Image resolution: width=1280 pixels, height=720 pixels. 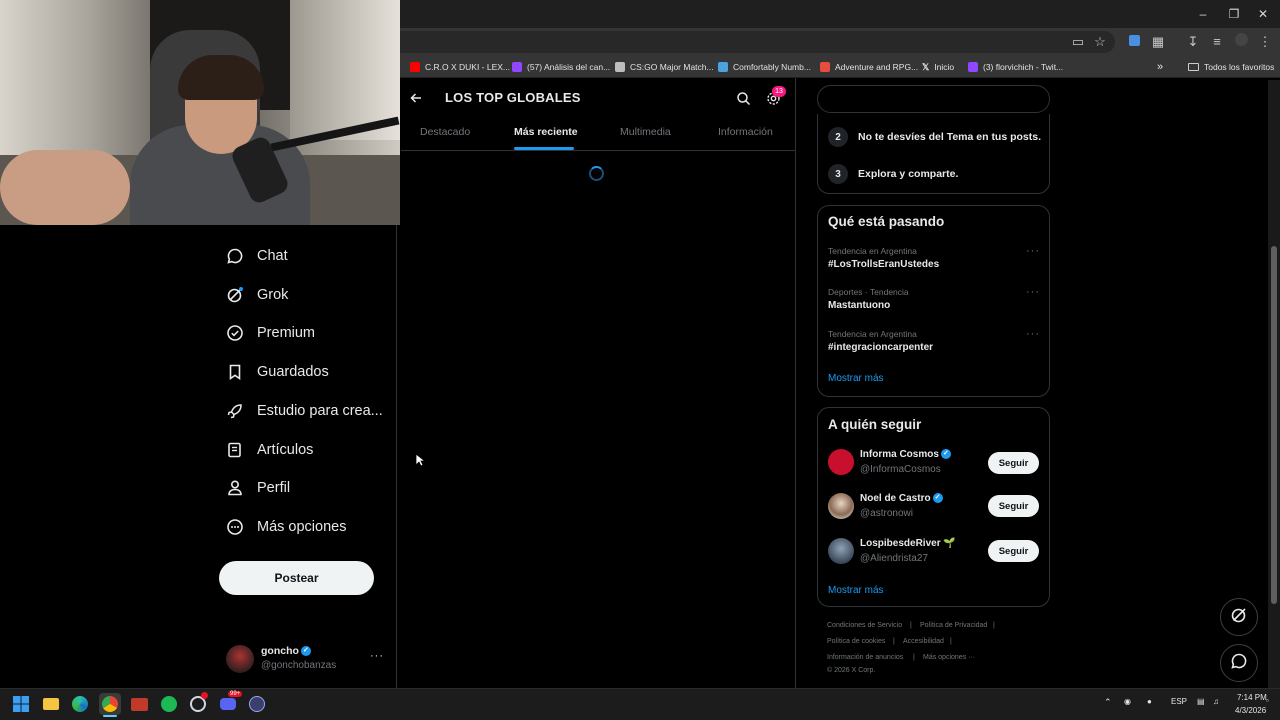 I want to click on clock-time: 7:14 PM, so click(x=1252, y=697).